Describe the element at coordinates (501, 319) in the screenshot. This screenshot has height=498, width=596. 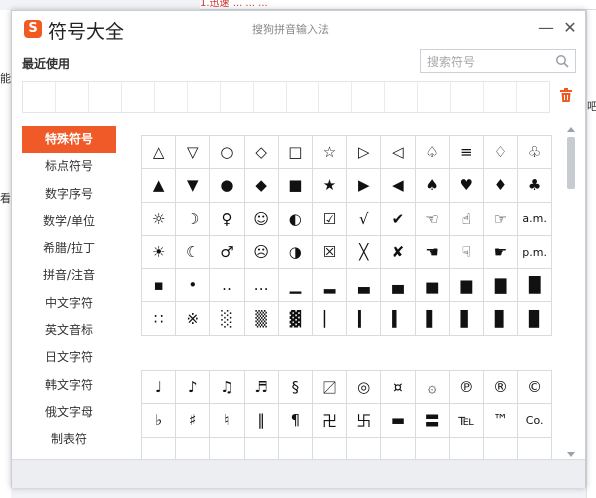
I see `symbol-cell: ▊` at that location.